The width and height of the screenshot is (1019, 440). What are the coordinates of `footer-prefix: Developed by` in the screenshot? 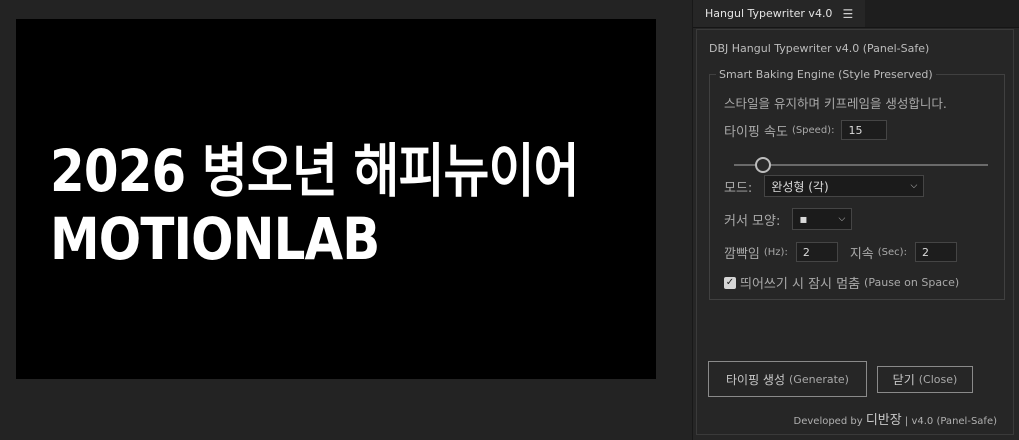 It's located at (828, 421).